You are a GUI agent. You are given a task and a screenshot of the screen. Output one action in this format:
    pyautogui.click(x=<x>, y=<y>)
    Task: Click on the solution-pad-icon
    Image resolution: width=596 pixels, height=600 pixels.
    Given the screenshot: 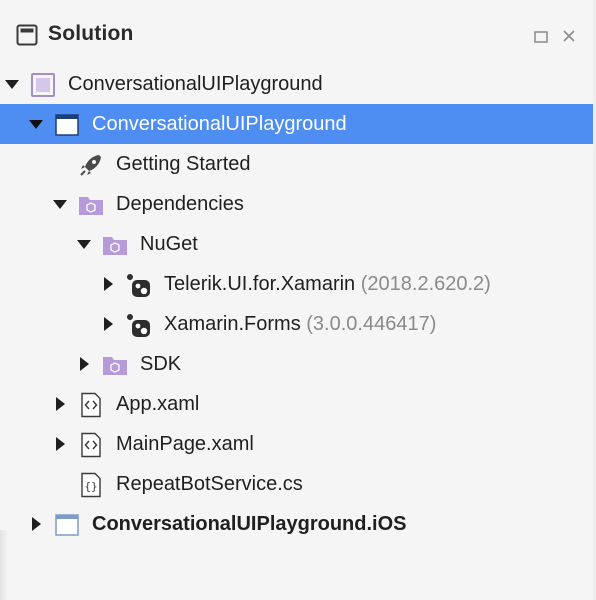 What is the action you would take?
    pyautogui.click(x=27, y=35)
    